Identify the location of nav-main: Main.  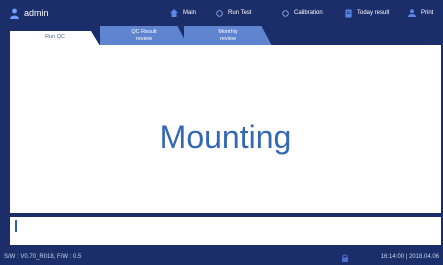
(183, 13).